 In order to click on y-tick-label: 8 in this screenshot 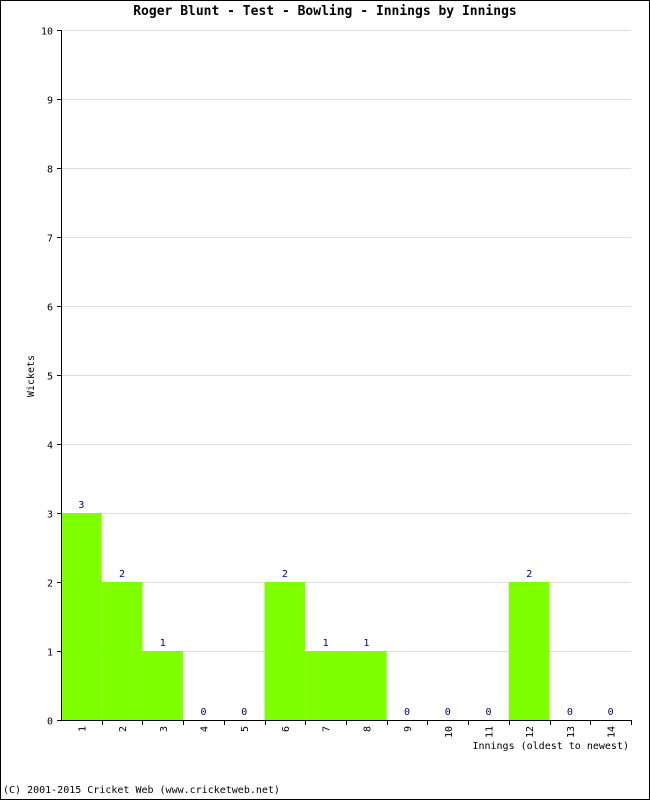, I will do `click(50, 170)`.